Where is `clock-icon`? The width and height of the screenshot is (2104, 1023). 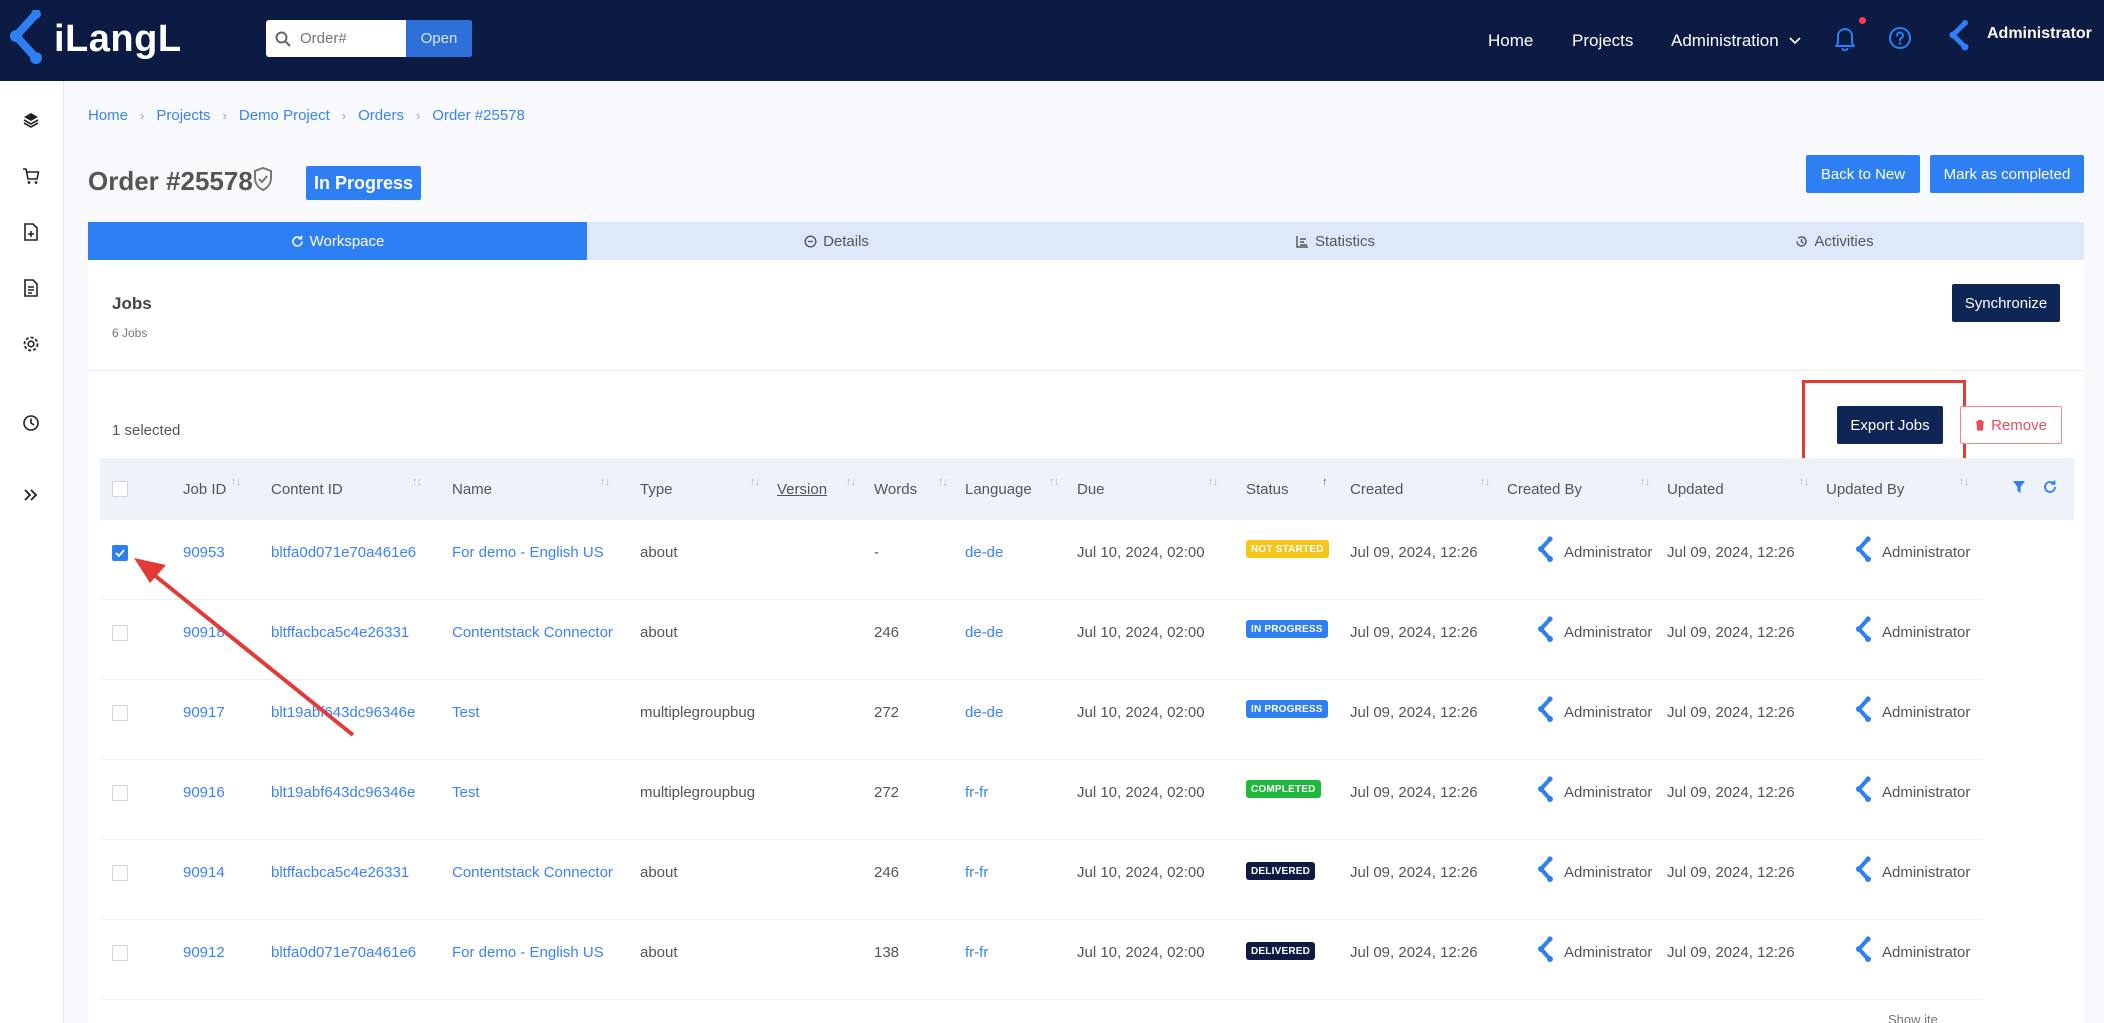 clock-icon is located at coordinates (31, 423).